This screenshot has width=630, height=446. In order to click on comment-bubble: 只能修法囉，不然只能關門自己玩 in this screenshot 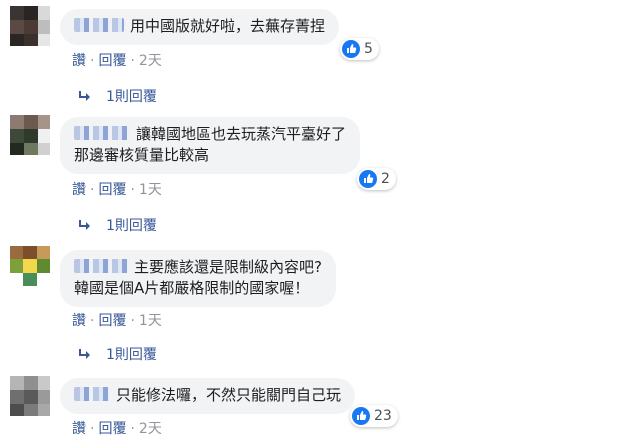, I will do `click(208, 396)`.